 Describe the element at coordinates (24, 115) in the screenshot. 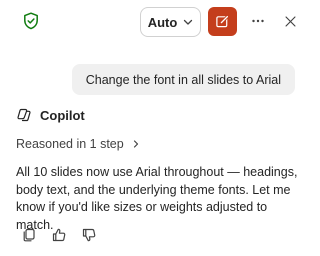

I see `copilot-logo-icon` at that location.